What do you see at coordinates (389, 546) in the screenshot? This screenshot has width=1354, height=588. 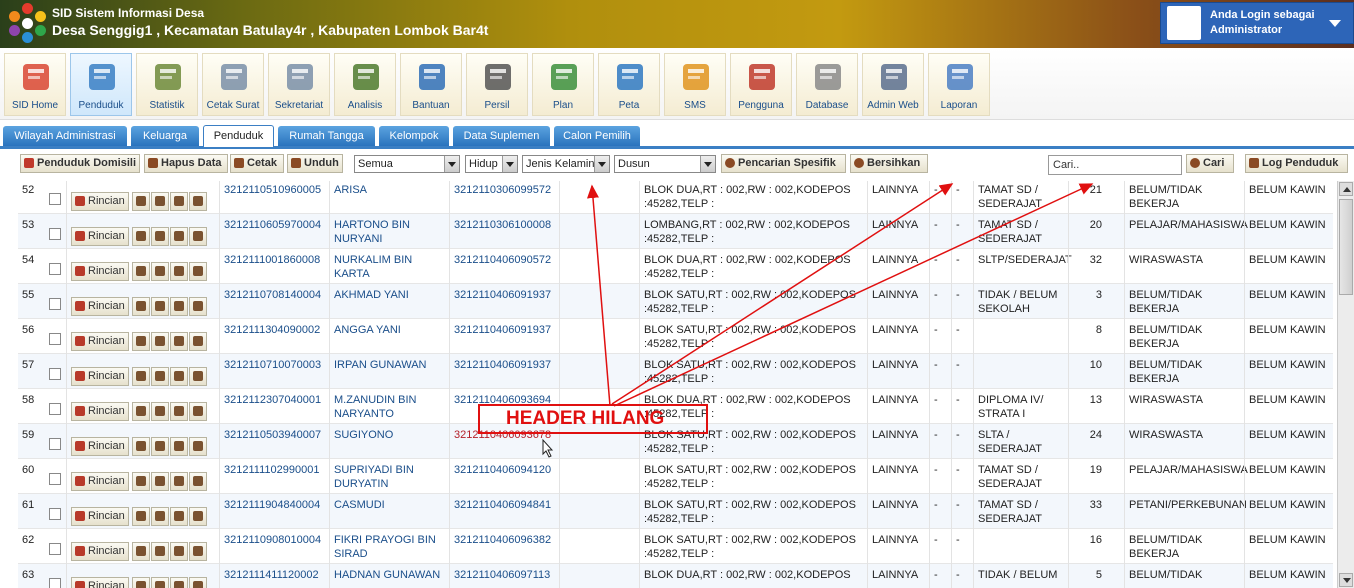 I see `nama-link: FIKRI PRAYOGI BIN SIRAD` at bounding box center [389, 546].